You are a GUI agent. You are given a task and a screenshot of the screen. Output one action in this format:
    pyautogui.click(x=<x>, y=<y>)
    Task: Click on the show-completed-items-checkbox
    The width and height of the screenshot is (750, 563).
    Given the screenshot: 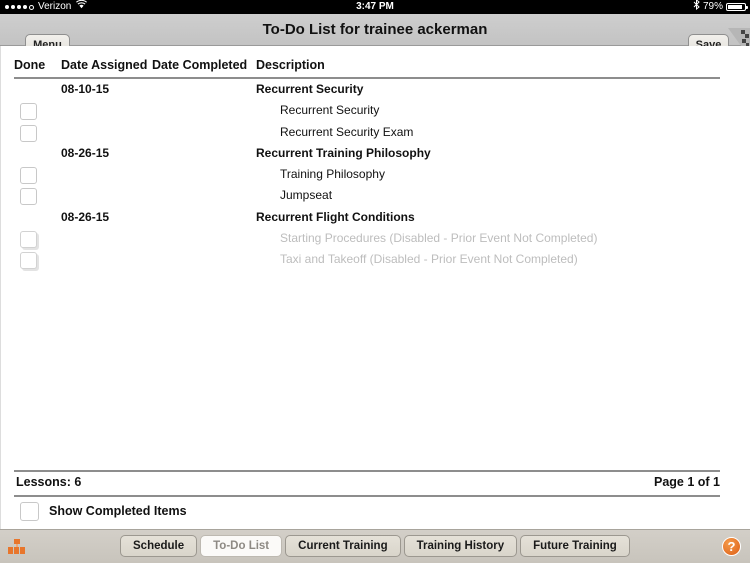 What is the action you would take?
    pyautogui.click(x=29, y=511)
    